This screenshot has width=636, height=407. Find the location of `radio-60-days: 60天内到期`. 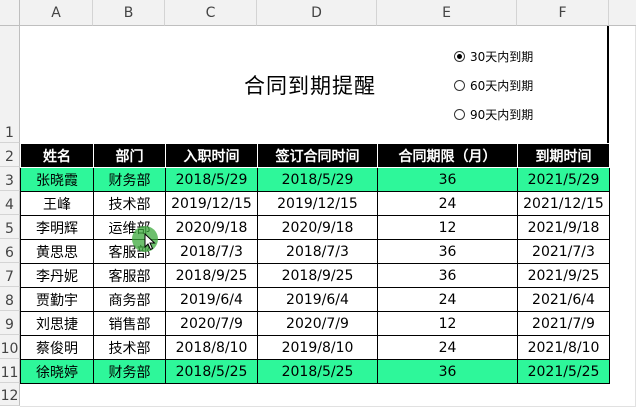

radio-60-days: 60天内到期 is located at coordinates (493, 85).